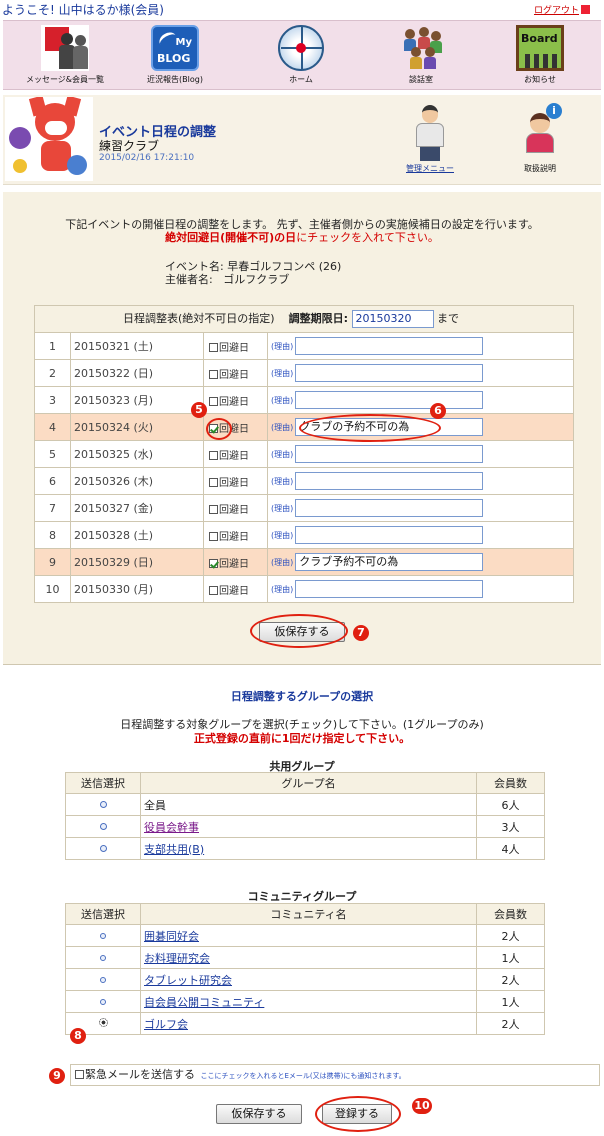  I want to click on logout-link: ログアウト, so click(562, 9).